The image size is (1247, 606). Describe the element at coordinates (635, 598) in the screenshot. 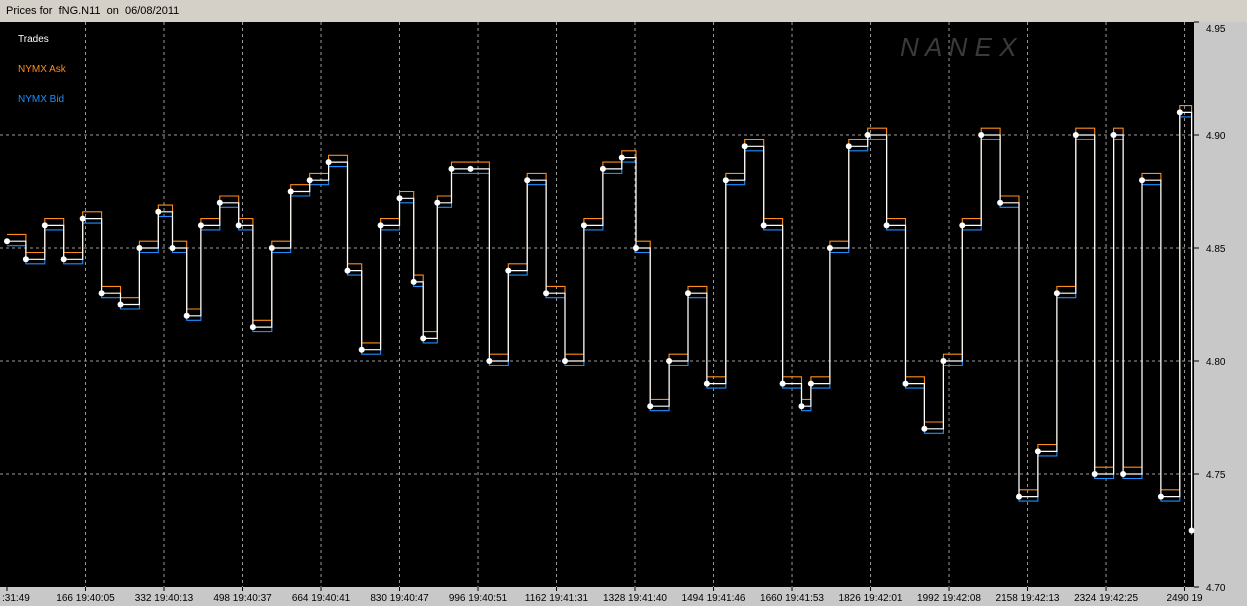

I see `x-tick-label: 1328 19:41:40` at that location.